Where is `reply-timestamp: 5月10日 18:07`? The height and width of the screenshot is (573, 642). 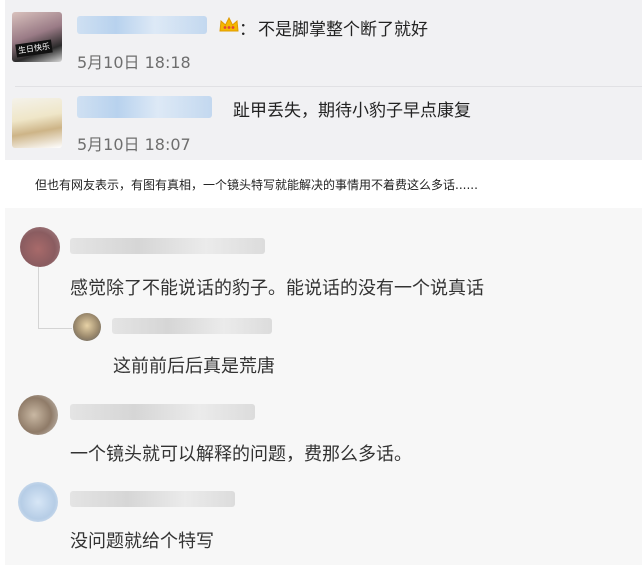 reply-timestamp: 5月10日 18:07 is located at coordinates (134, 144).